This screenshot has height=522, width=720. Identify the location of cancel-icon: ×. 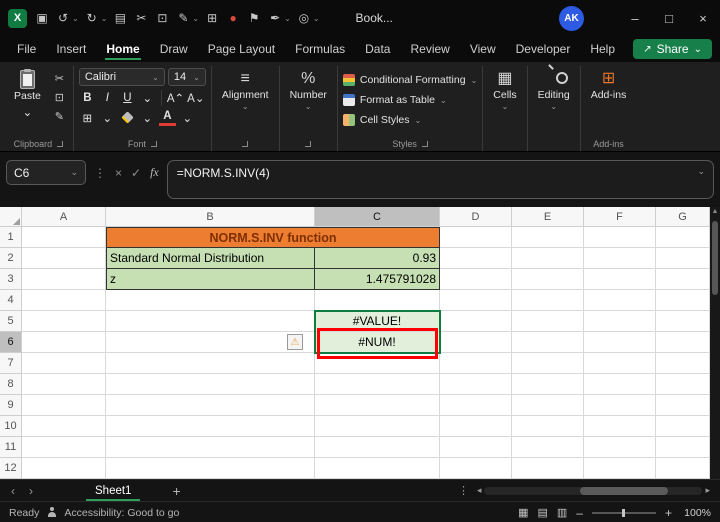
(118, 173).